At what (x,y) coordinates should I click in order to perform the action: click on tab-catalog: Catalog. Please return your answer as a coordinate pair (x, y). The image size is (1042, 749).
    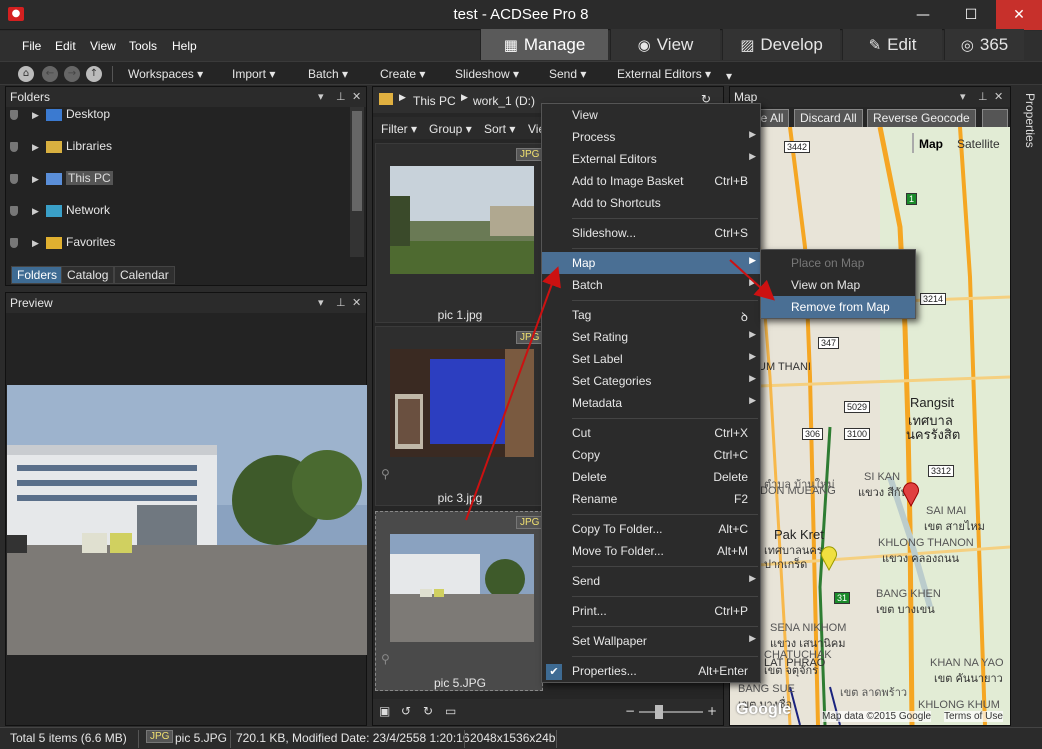
    Looking at the image, I should click on (88, 275).